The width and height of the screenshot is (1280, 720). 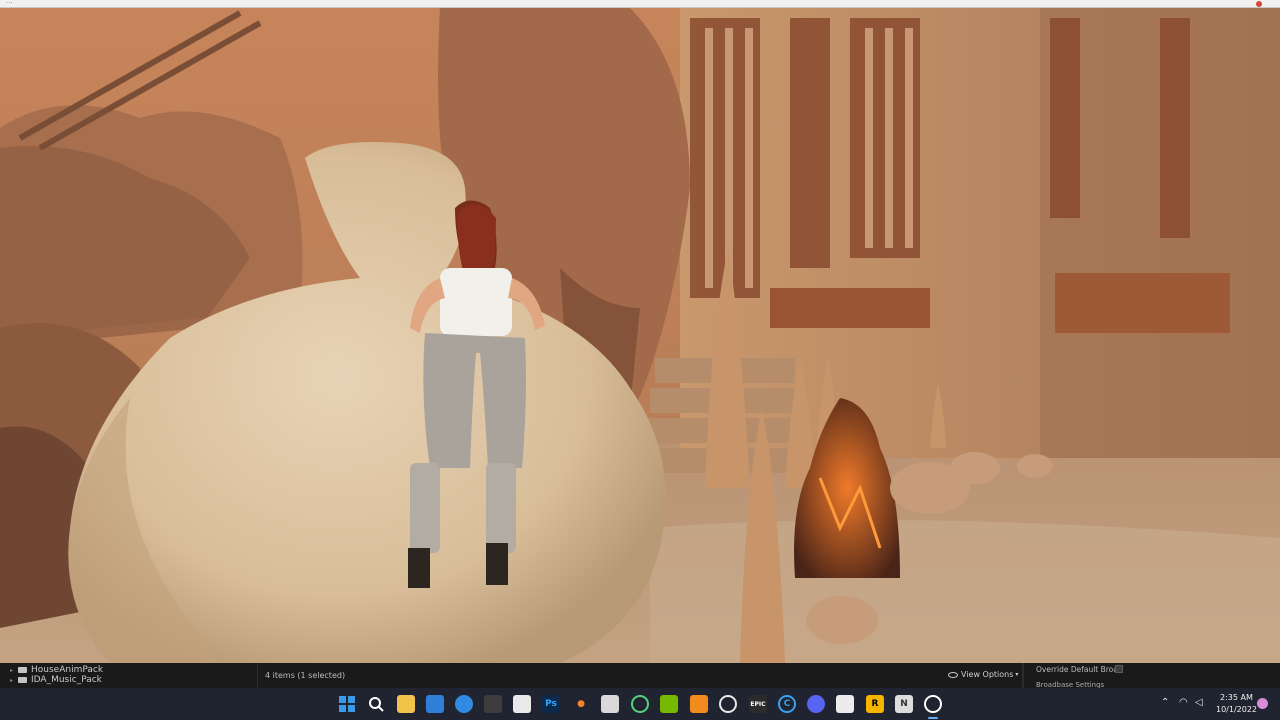 I want to click on store-icon, so click(x=435, y=704).